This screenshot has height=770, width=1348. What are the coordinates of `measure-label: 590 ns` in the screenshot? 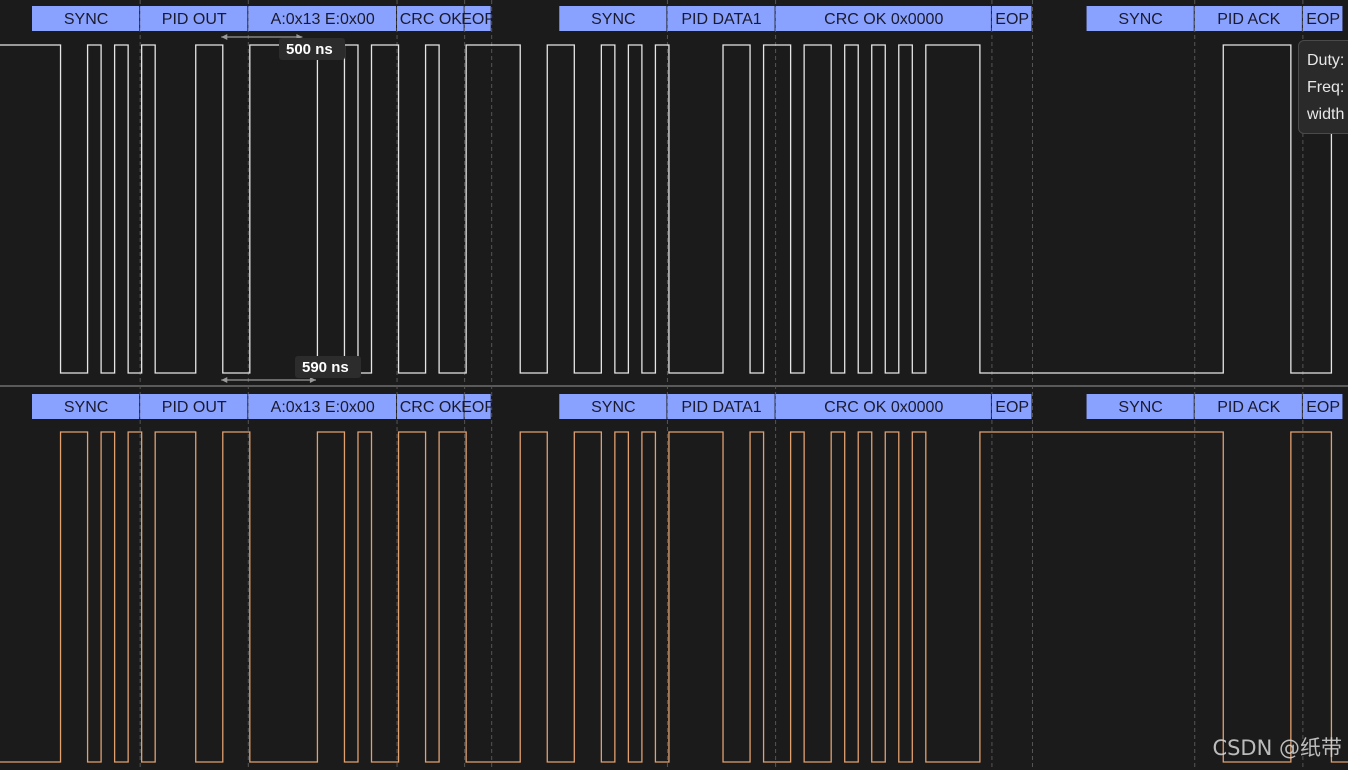 It's located at (325, 367).